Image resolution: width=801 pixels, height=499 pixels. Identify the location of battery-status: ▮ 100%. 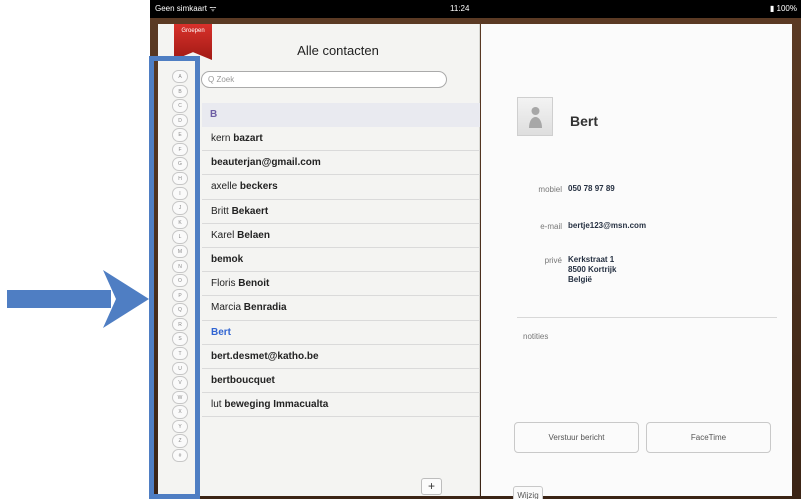
(783, 9).